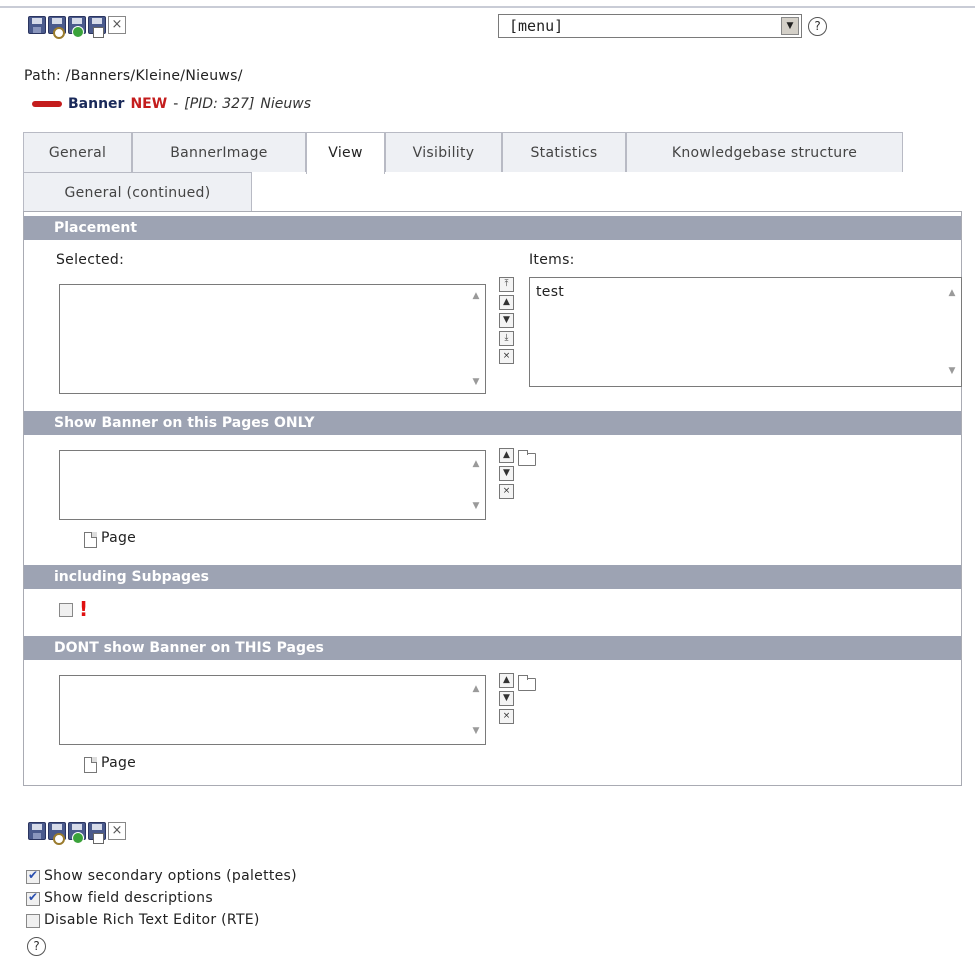  Describe the element at coordinates (564, 152) in the screenshot. I see `tab-statistics: Statistics` at that location.